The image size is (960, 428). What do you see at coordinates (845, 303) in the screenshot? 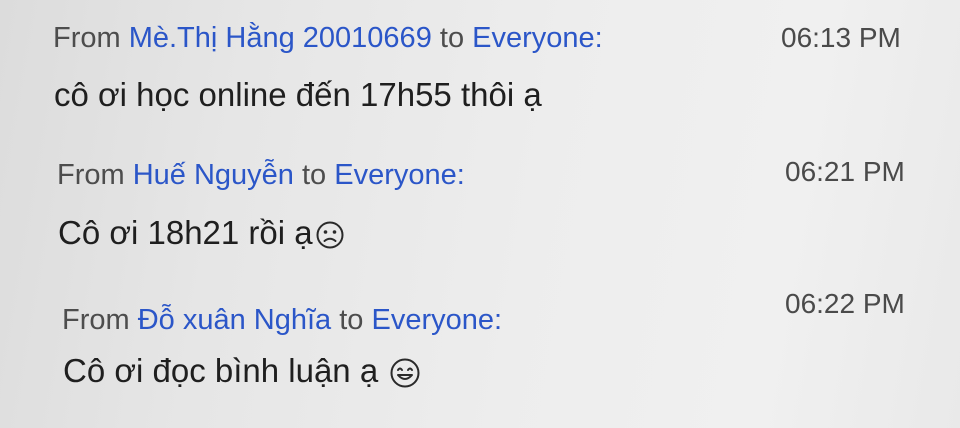
I see `message-timestamp: 06:22 PM` at bounding box center [845, 303].